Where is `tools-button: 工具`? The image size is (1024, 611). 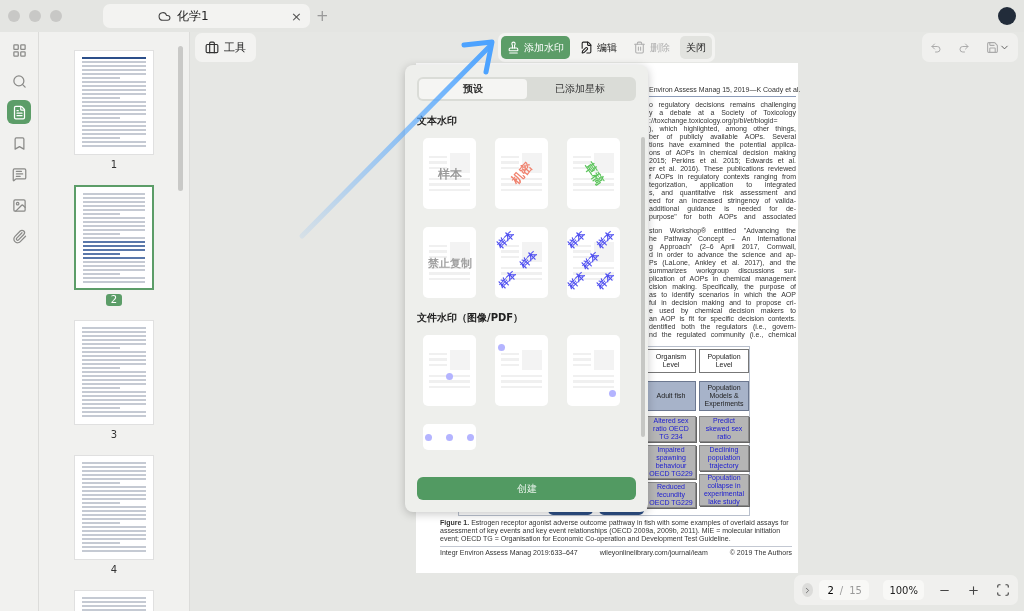
tools-button: 工具 is located at coordinates (225, 47).